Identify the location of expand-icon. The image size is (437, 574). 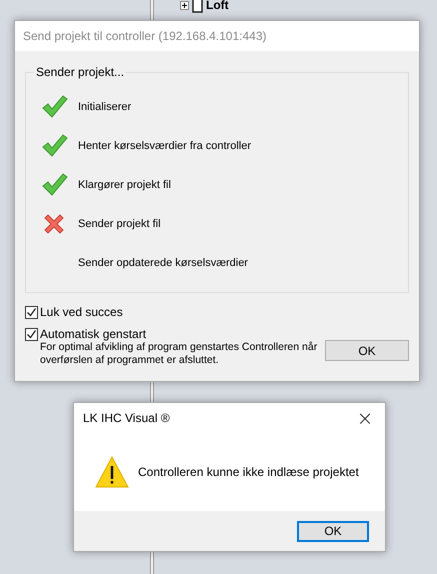
(184, 5).